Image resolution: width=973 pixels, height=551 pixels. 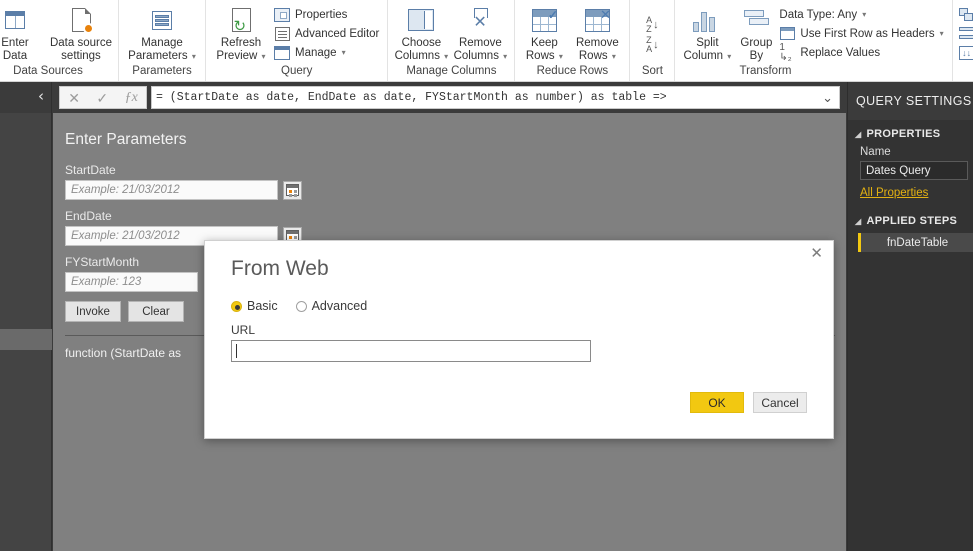 I want to click on split-column-button: Split Column ▾, so click(x=707, y=32).